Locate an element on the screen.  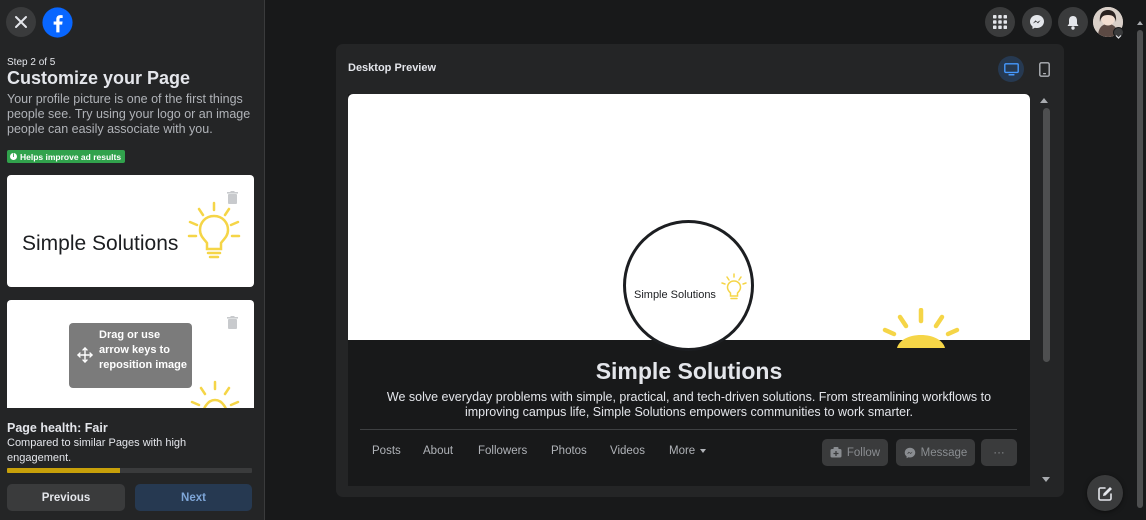
desktop-view-toggle is located at coordinates (1011, 69).